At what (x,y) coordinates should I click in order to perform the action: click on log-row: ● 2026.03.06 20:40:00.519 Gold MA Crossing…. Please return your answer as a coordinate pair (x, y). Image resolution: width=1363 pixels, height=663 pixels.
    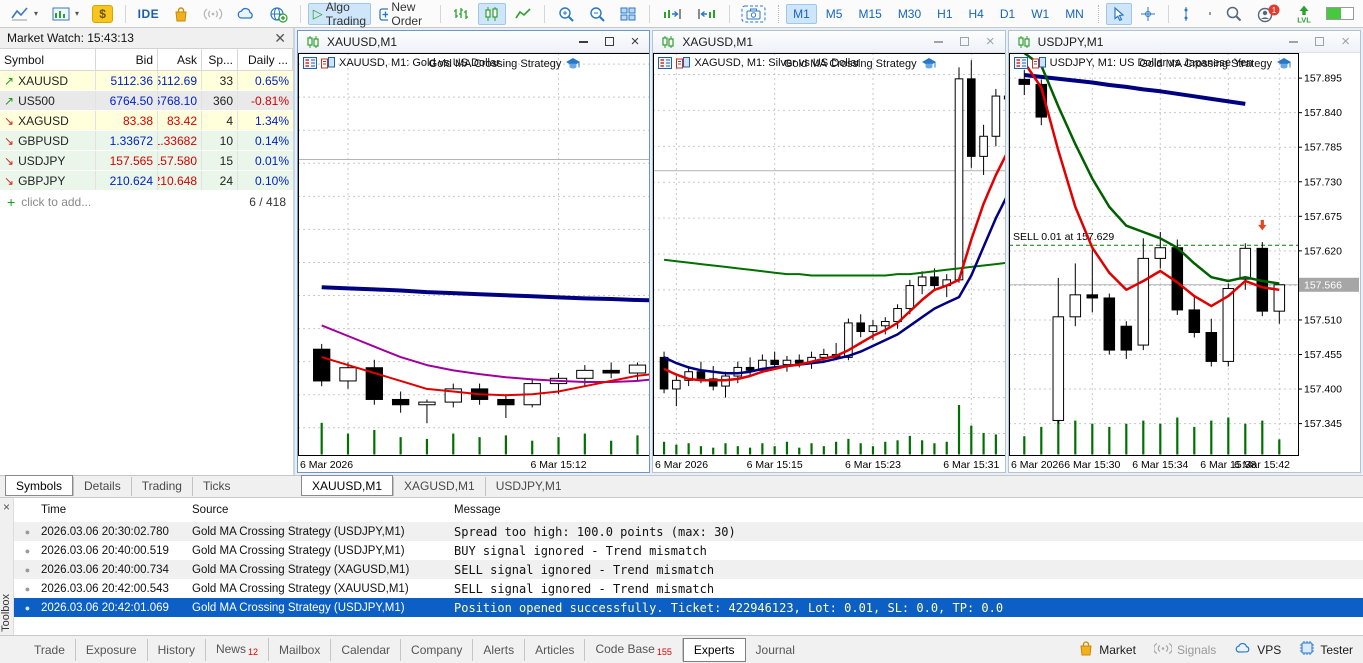
    Looking at the image, I should click on (688, 550).